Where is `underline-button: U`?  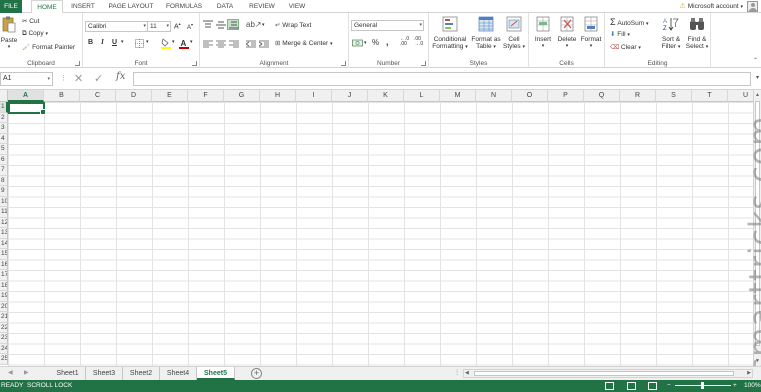
underline-button: U is located at coordinates (114, 42).